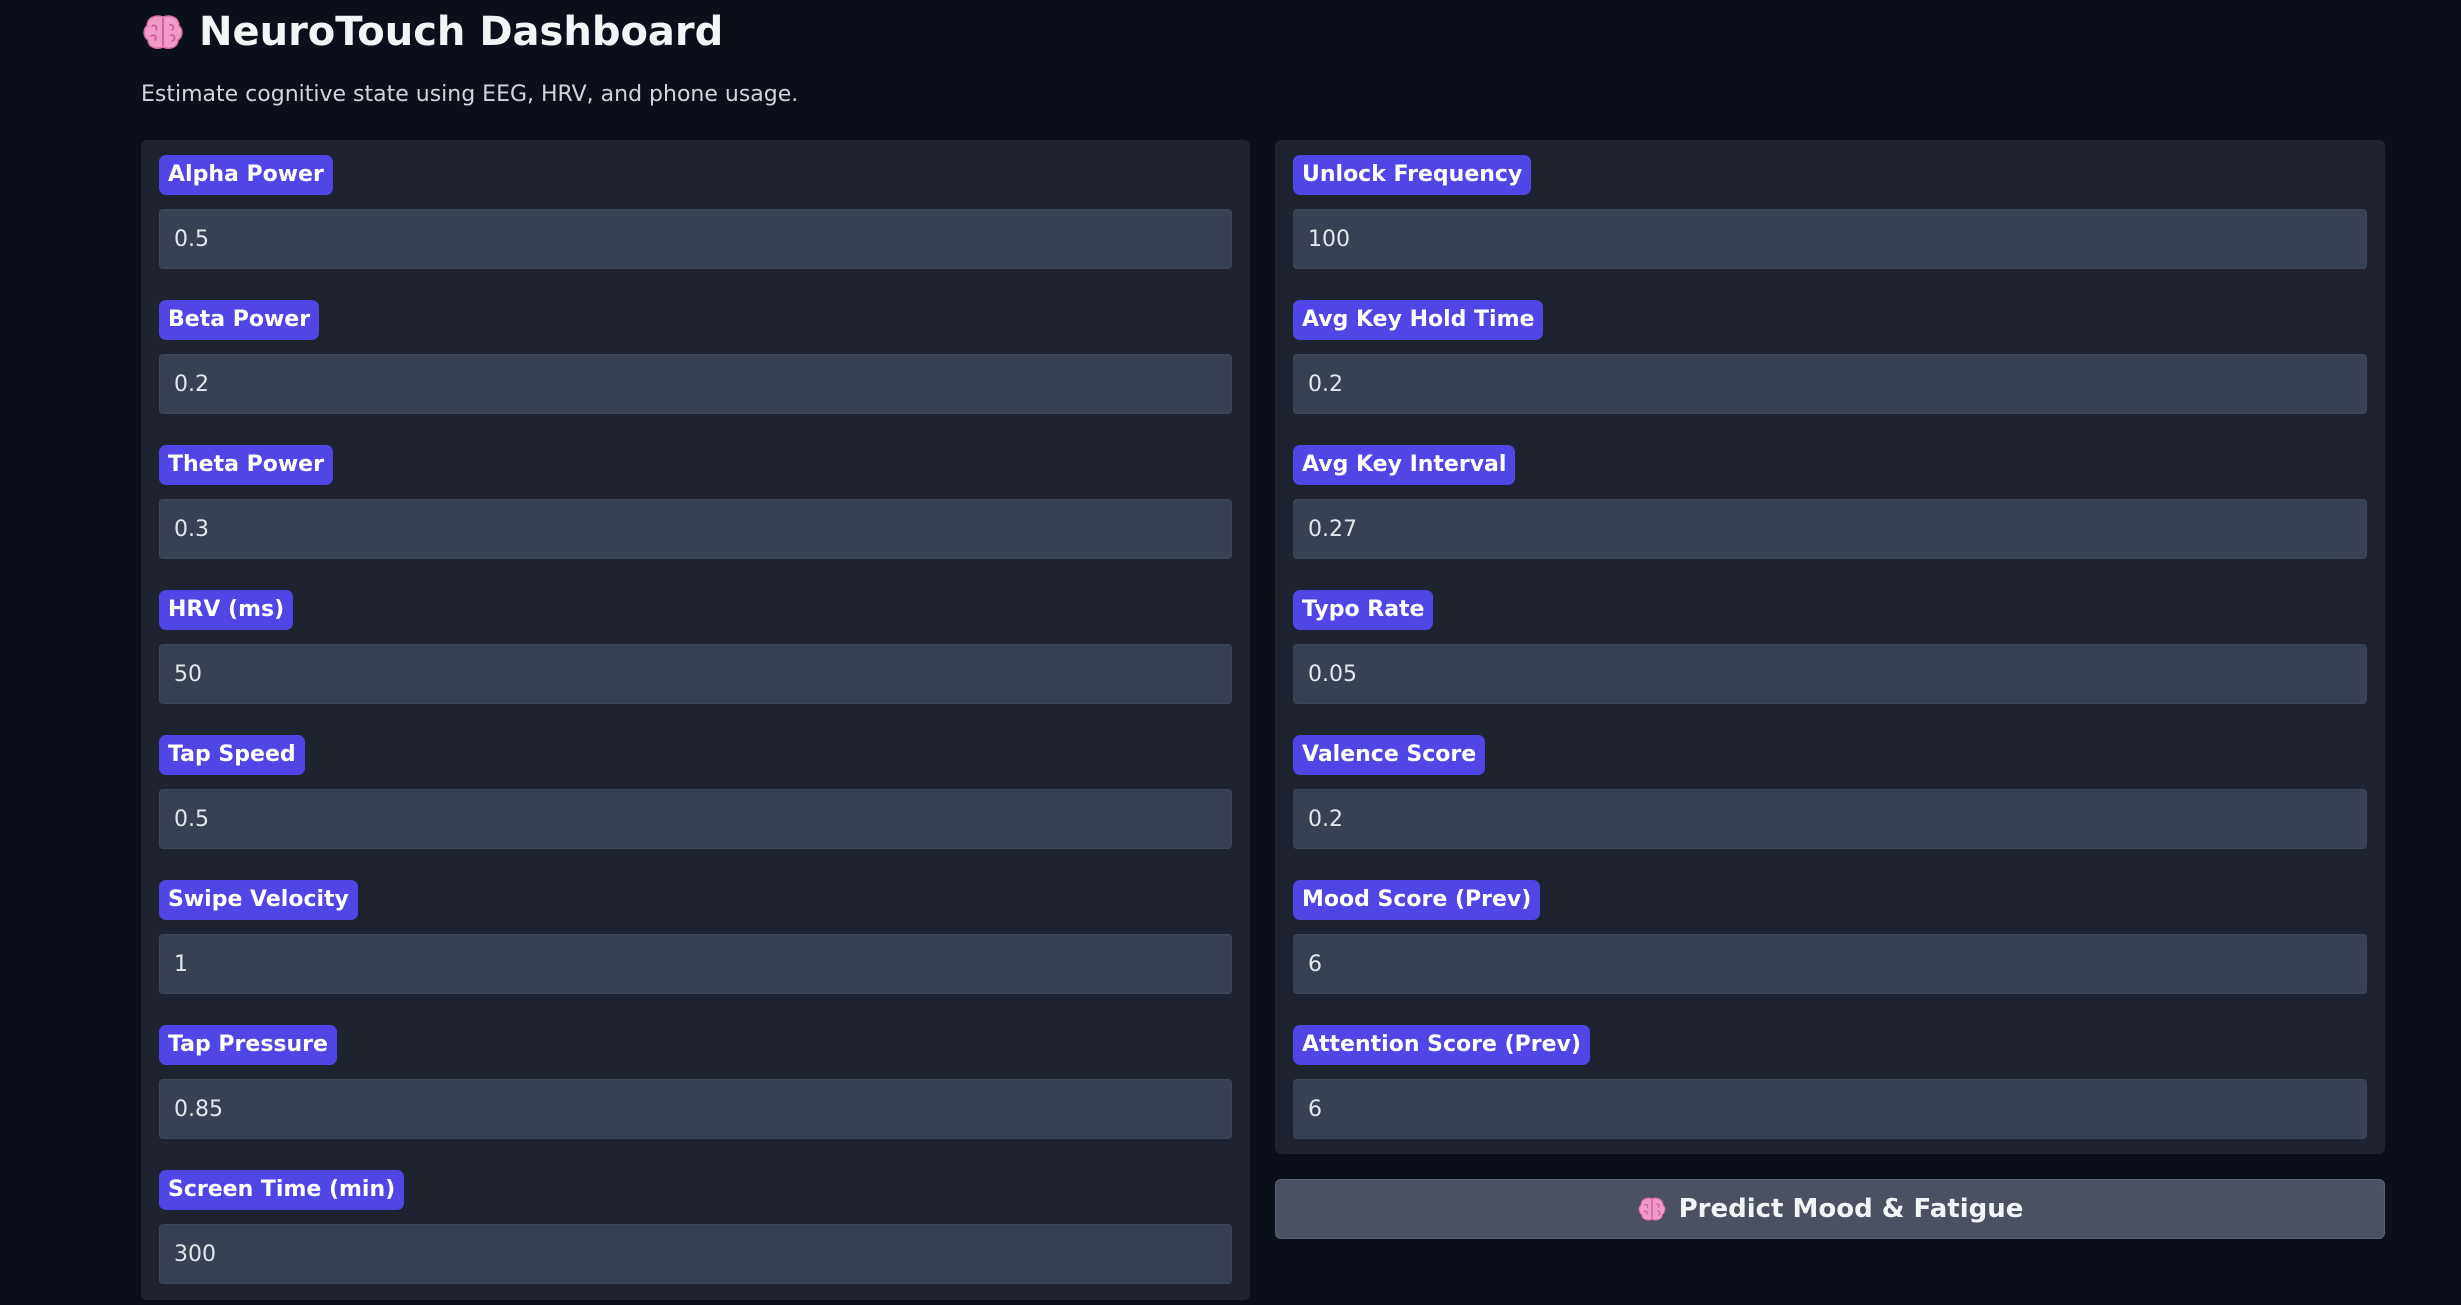  What do you see at coordinates (1830, 674) in the screenshot?
I see `typo-rate-input` at bounding box center [1830, 674].